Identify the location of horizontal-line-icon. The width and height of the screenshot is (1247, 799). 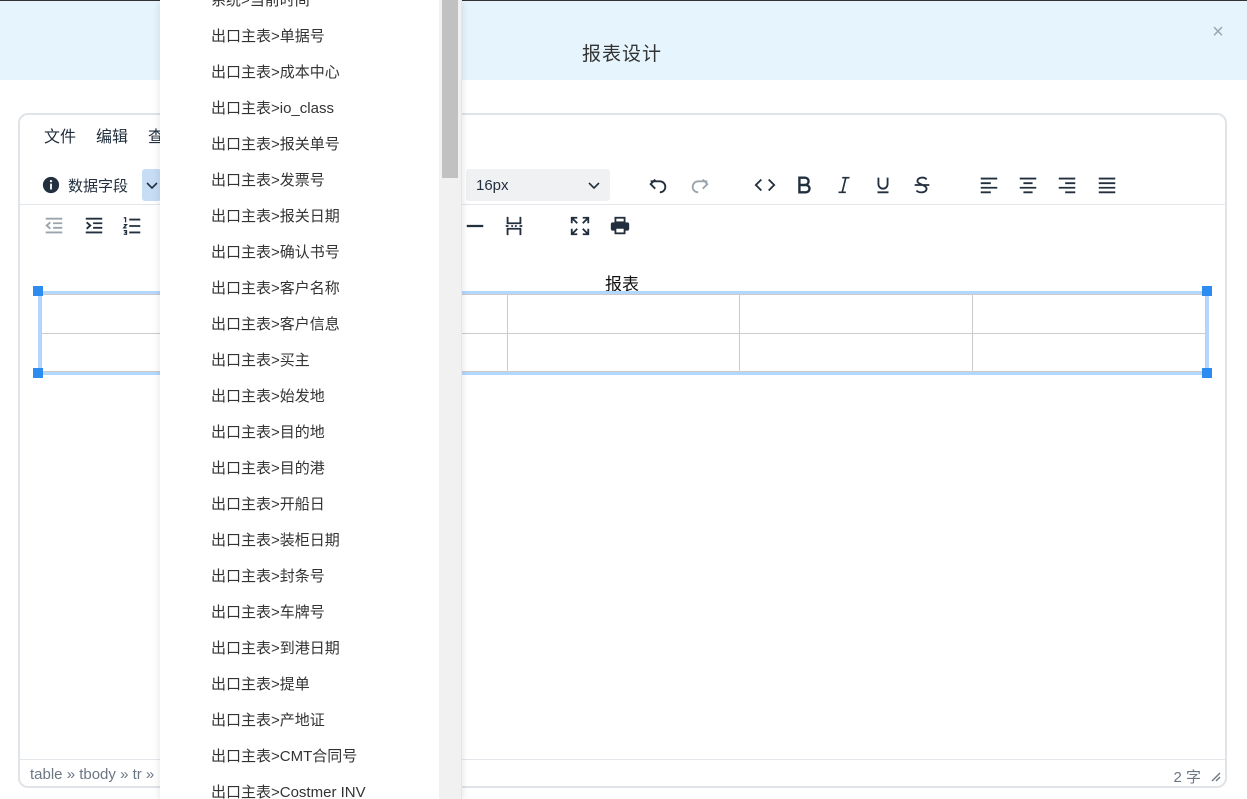
(475, 226).